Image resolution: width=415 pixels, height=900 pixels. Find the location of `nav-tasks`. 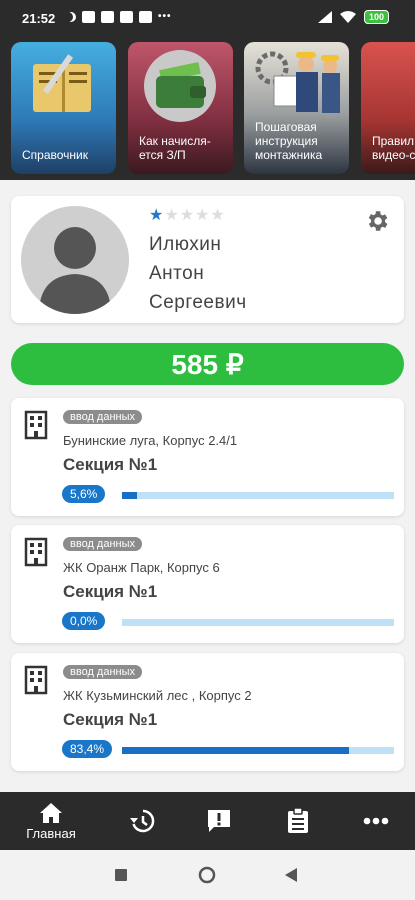

nav-tasks is located at coordinates (298, 821).